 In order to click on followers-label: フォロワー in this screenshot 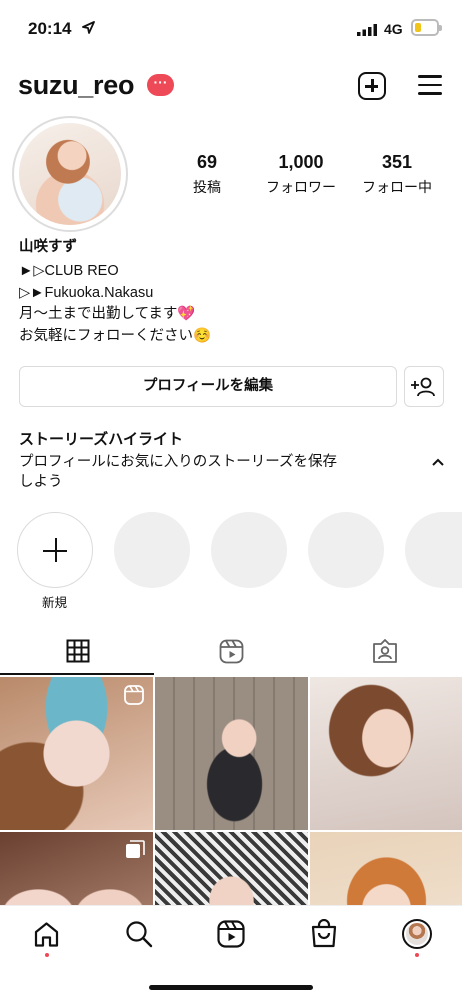, I will do `click(301, 187)`.